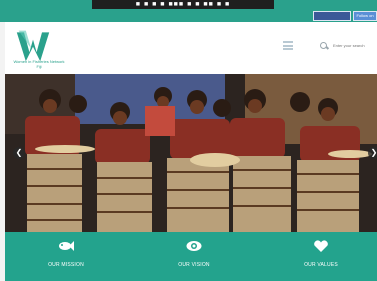 Image resolution: width=377 pixels, height=281 pixels. I want to click on top-dark-tab: ■ ■ ■ ■ ■■■ ■ ■ ■■ ■ ■, so click(183, 4).